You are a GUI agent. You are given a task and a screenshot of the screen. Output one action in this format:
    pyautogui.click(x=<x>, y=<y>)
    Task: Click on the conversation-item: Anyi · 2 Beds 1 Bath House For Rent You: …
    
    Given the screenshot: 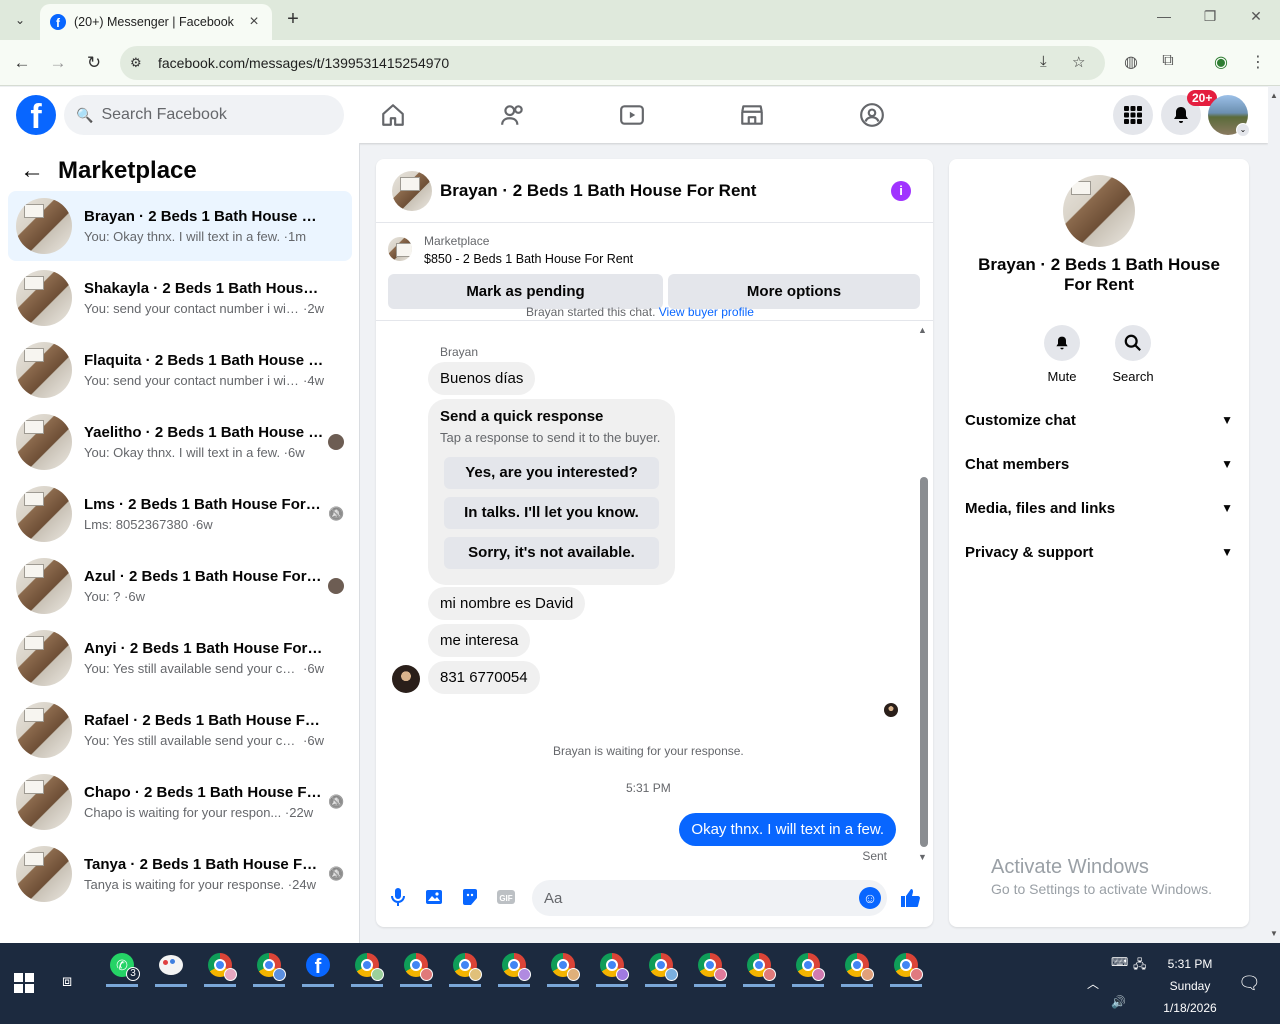 What is the action you would take?
    pyautogui.click(x=180, y=658)
    